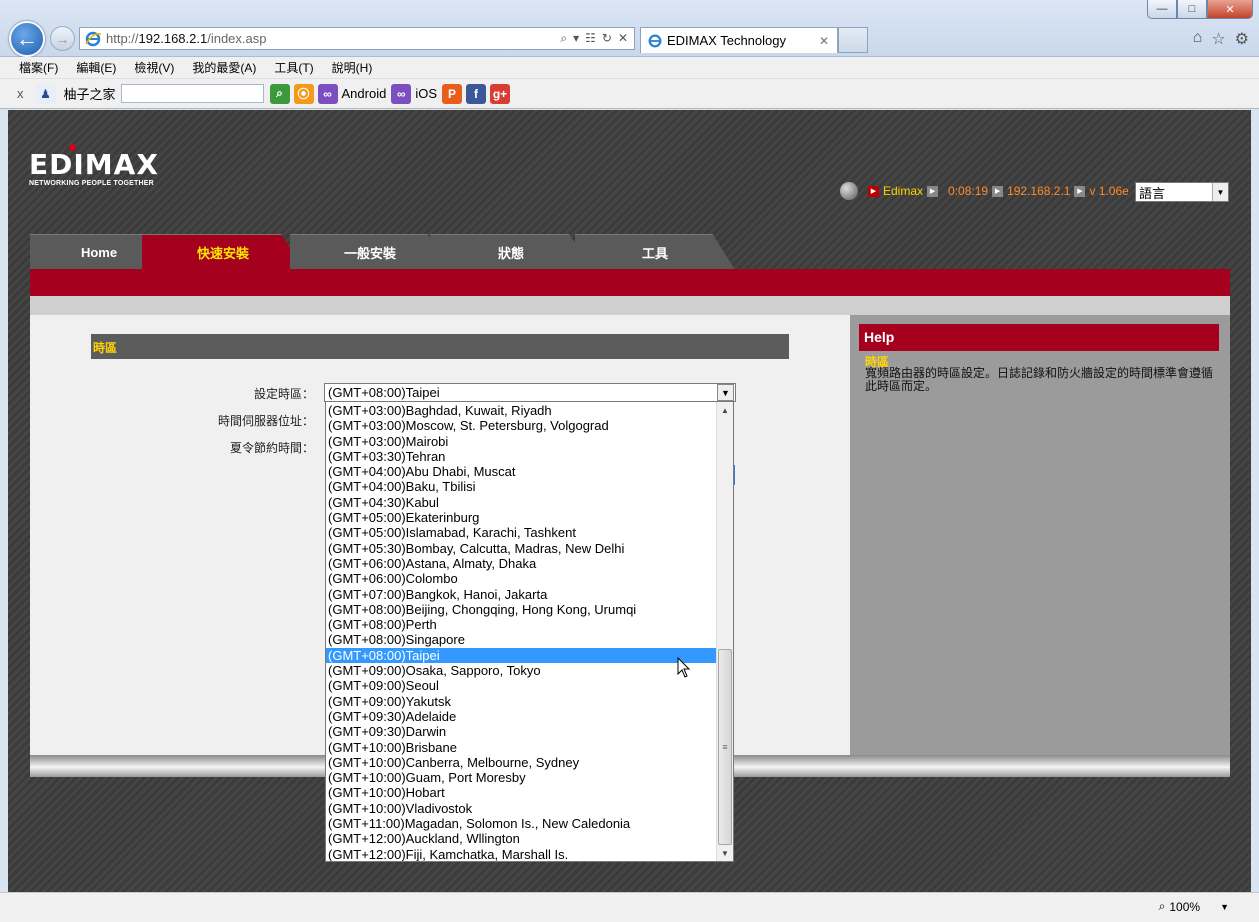 Image resolution: width=1259 pixels, height=922 pixels. I want to click on search-icon: ⌕, so click(563, 38).